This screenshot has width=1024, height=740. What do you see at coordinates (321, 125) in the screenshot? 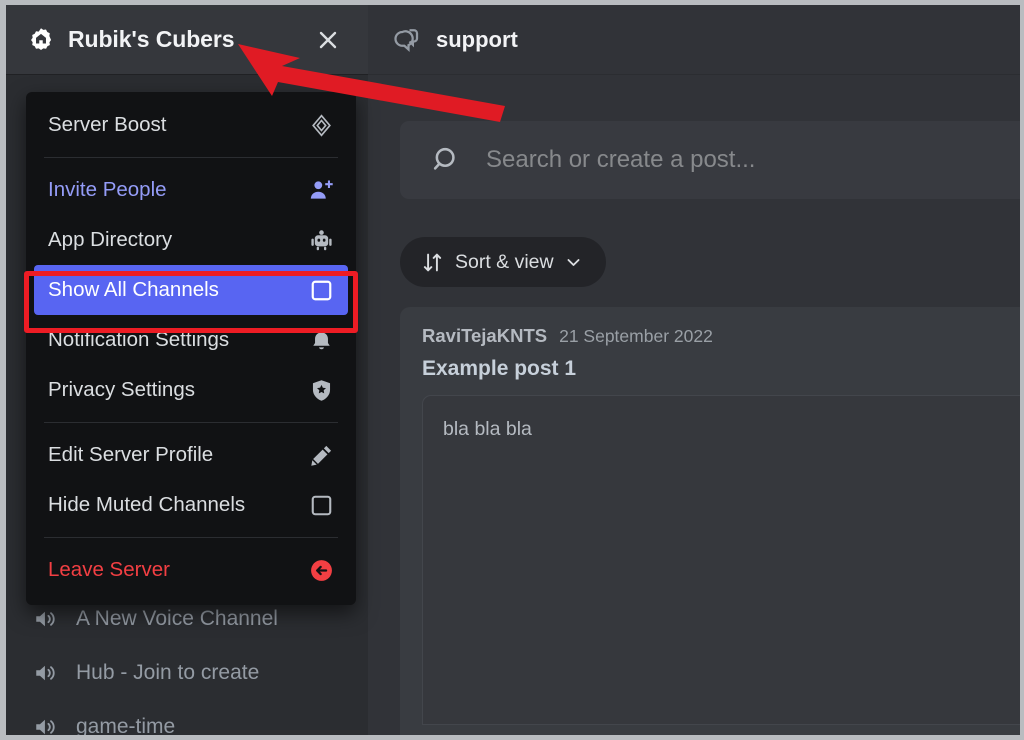
I see `boost-diamond-icon` at bounding box center [321, 125].